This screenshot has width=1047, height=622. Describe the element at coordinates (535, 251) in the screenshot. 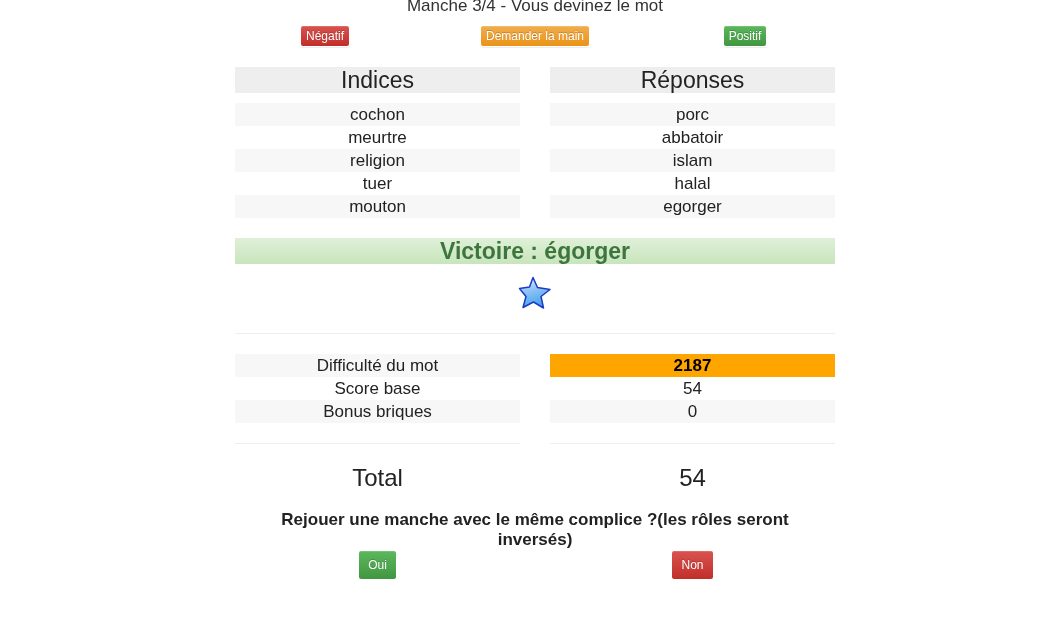

I see `result-banner: Victoire : égorger` at that location.